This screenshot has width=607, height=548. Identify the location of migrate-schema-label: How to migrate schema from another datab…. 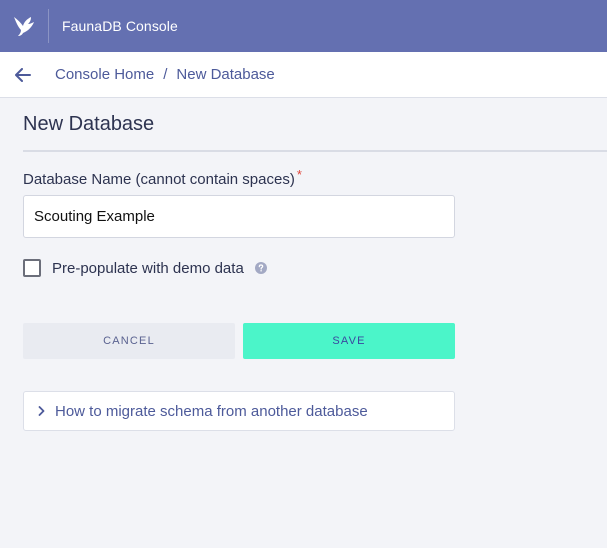
(211, 411).